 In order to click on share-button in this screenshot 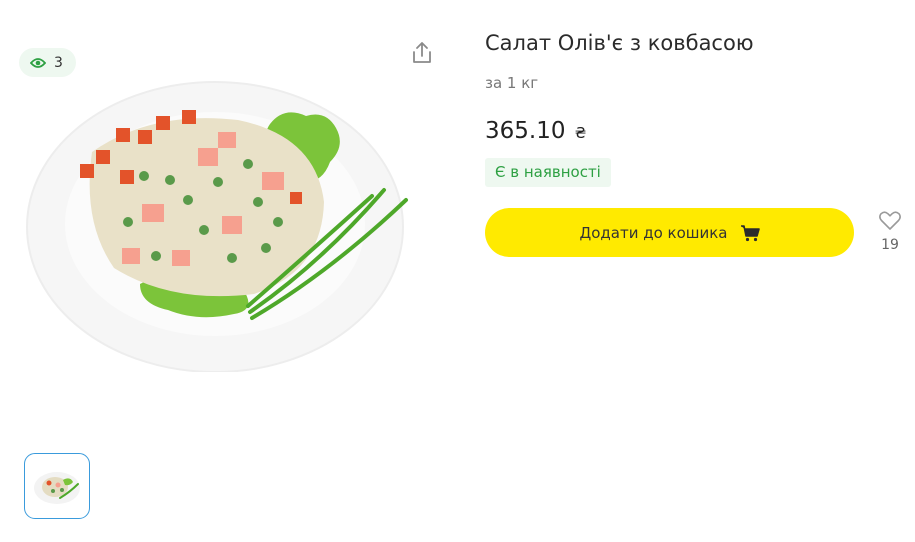, I will do `click(422, 53)`.